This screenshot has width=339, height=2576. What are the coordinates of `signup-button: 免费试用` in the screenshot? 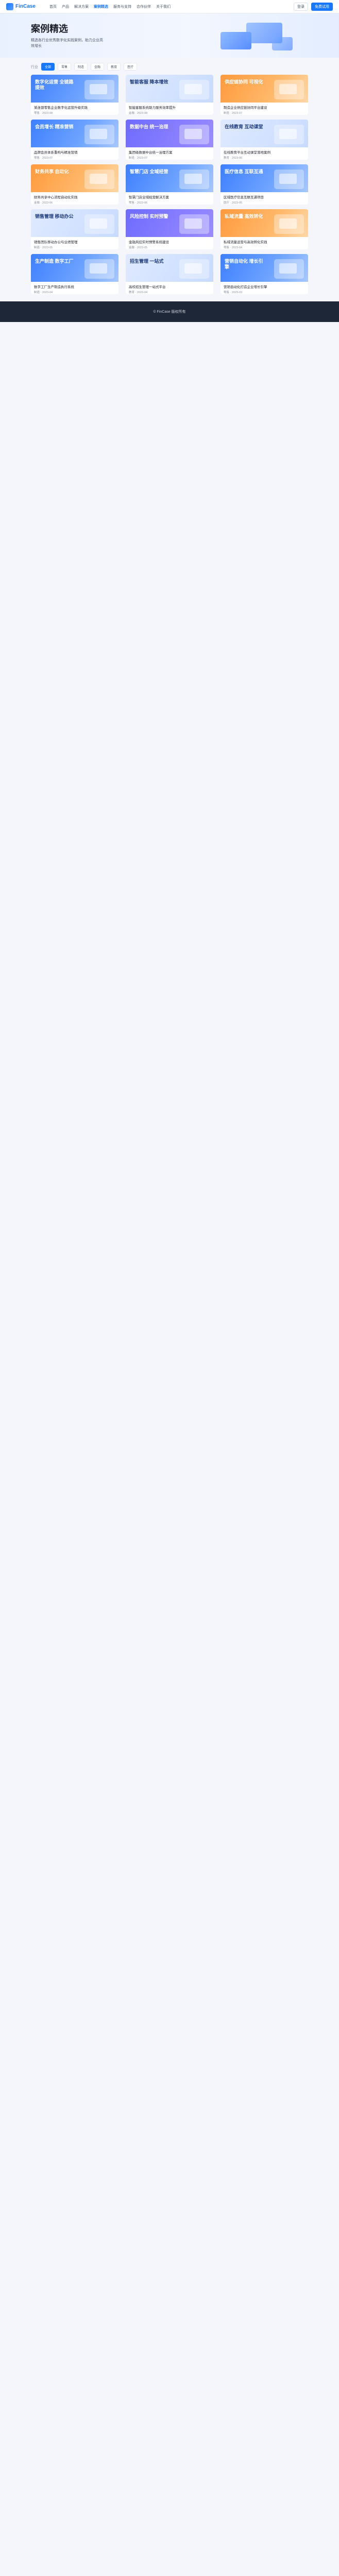 It's located at (322, 6).